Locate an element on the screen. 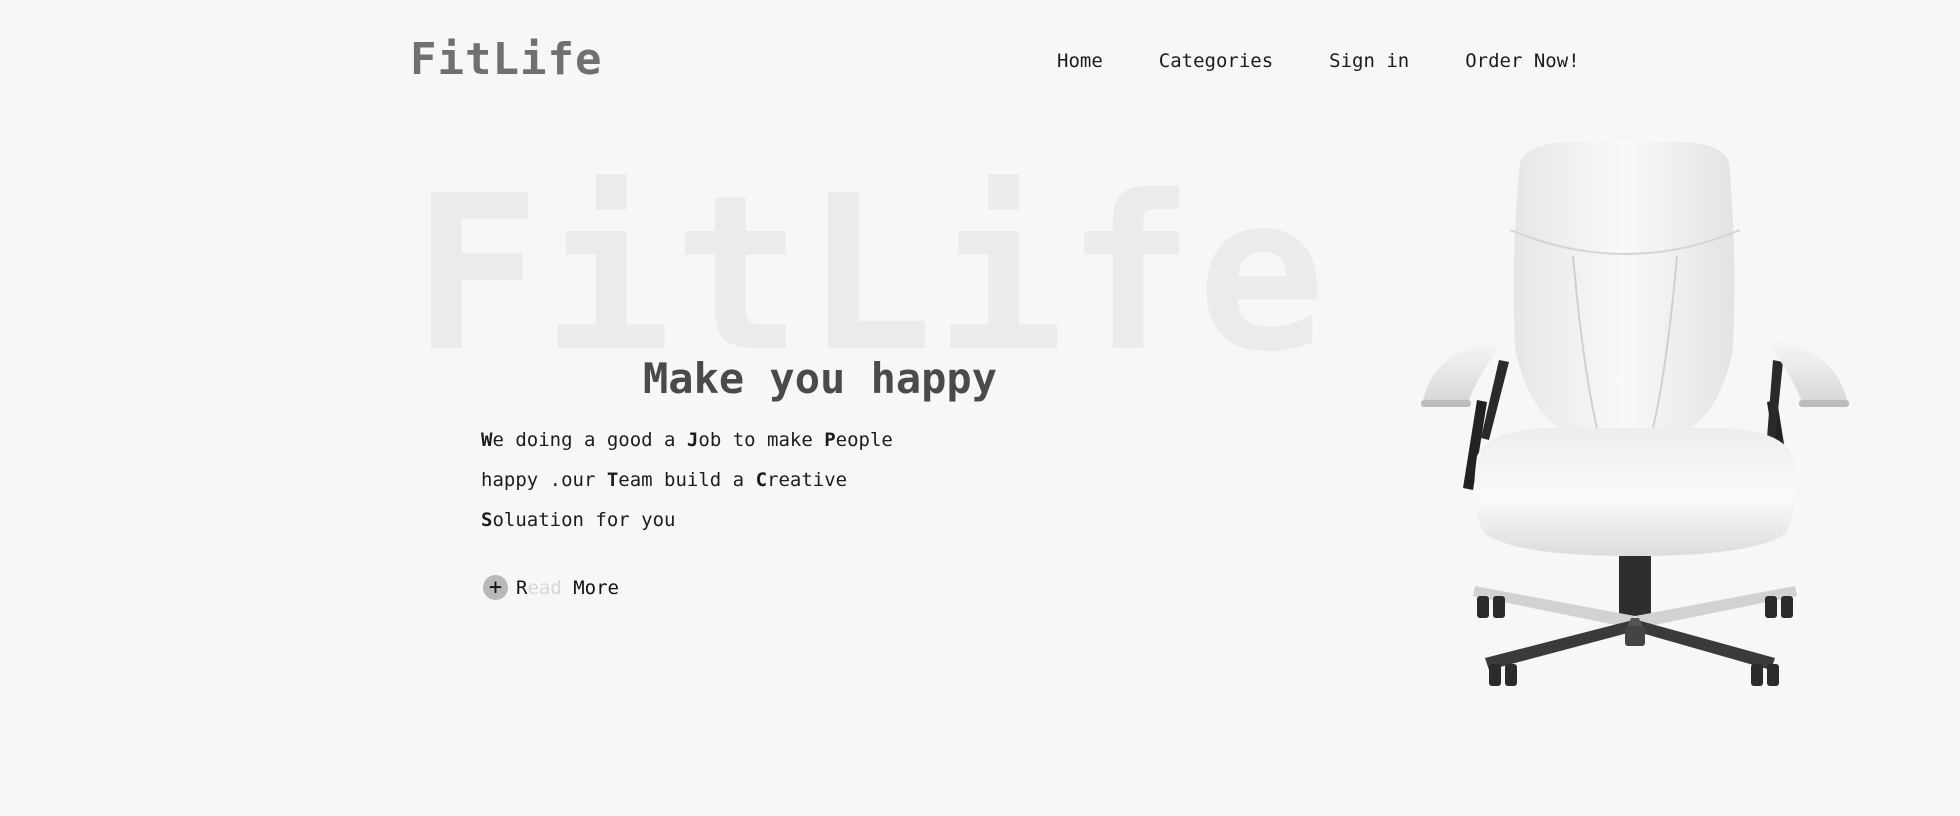 The width and height of the screenshot is (1960, 816). main-nav: Home Categories Sign in Order Now! is located at coordinates (1346, 61).